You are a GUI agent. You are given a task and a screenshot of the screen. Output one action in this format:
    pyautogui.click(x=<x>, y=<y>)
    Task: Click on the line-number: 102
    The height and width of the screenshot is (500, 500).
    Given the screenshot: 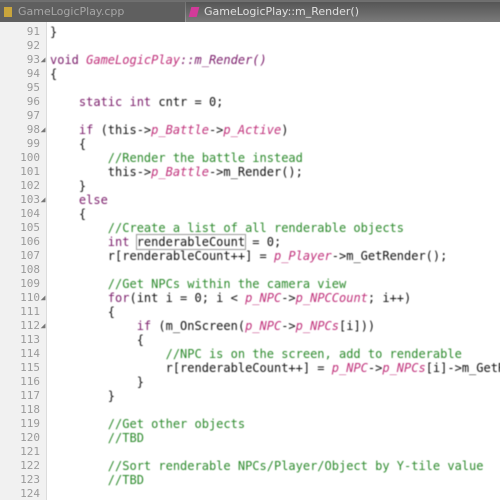 What is the action you would take?
    pyautogui.click(x=30, y=185)
    